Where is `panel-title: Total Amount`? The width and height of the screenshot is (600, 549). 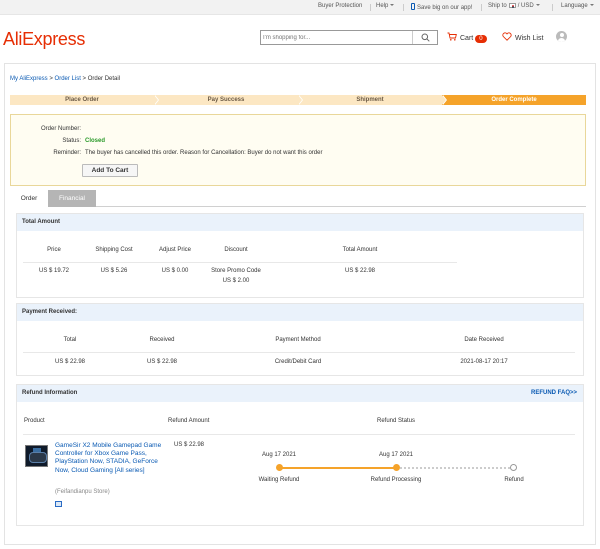 panel-title: Total Amount is located at coordinates (300, 222).